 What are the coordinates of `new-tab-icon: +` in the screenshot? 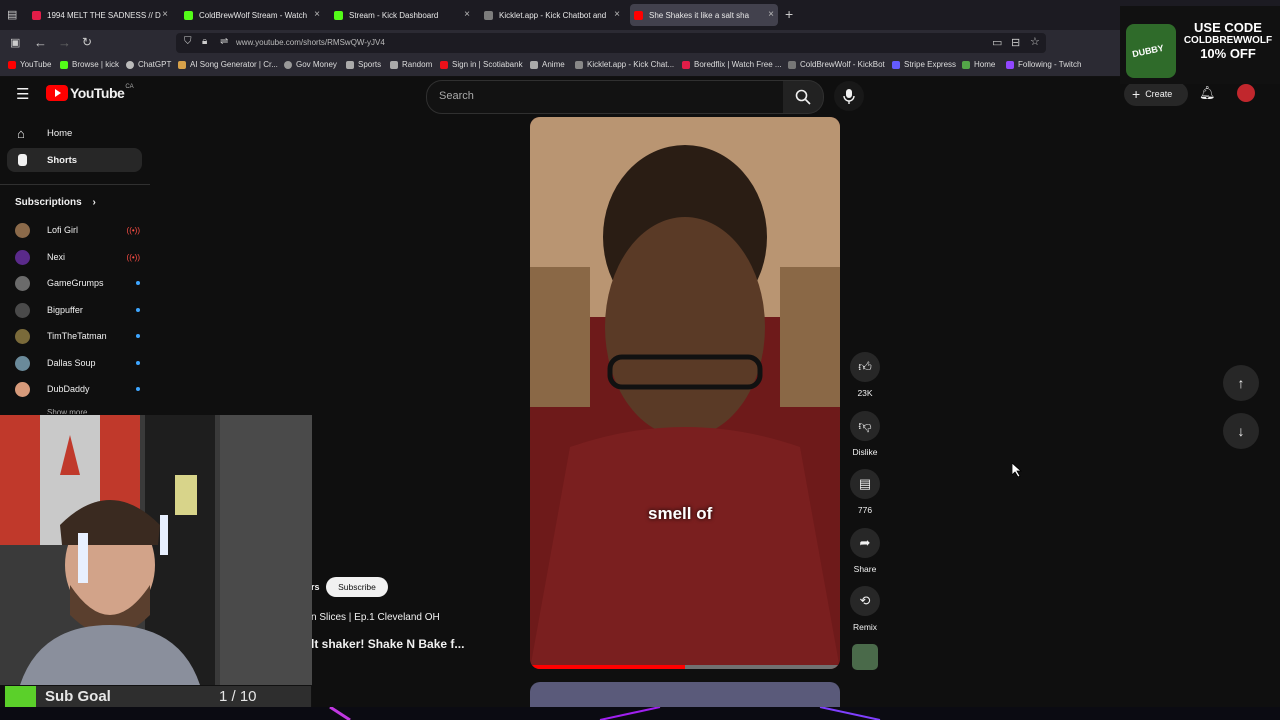 It's located at (789, 14).